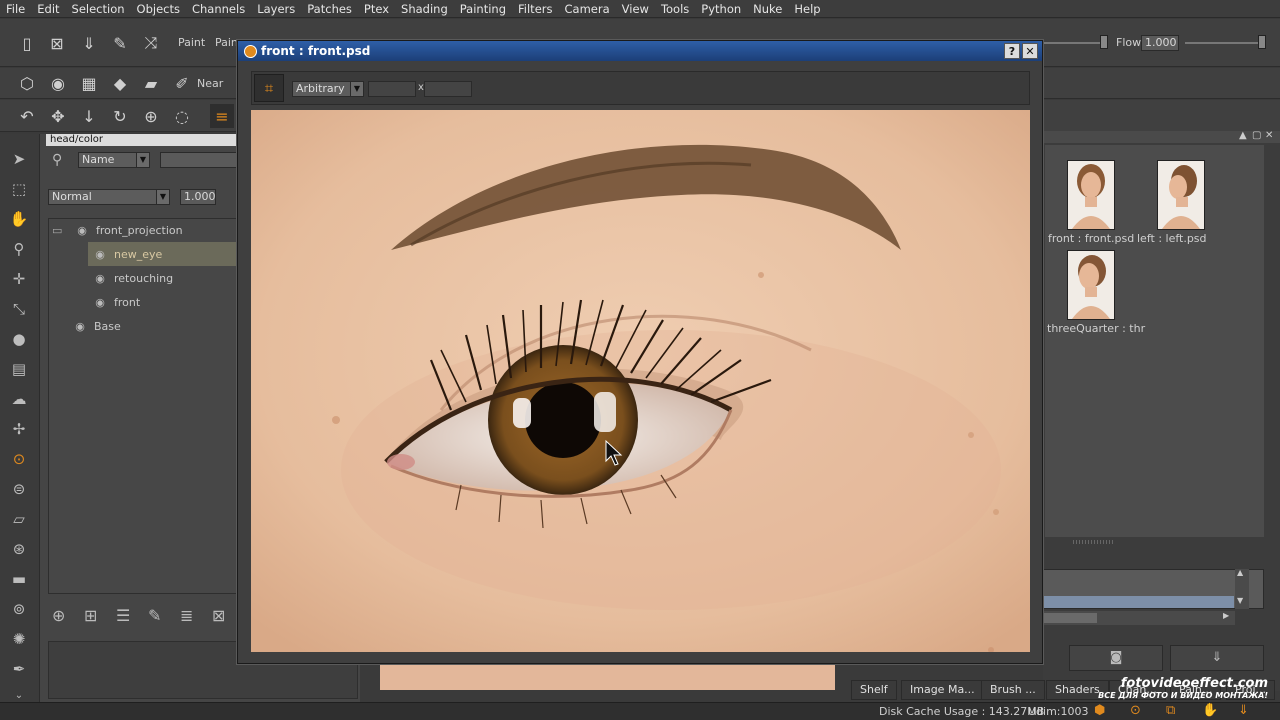 Image resolution: width=1280 pixels, height=720 pixels. What do you see at coordinates (123, 615) in the screenshot?
I see `layer-stack-icon: ☰` at bounding box center [123, 615].